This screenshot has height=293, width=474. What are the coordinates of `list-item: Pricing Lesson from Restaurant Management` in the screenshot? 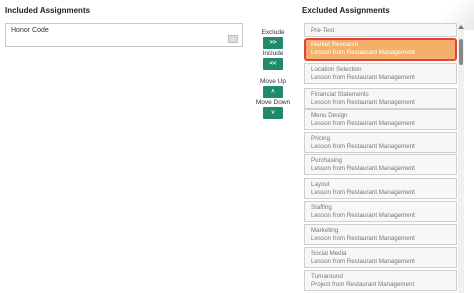 It's located at (380, 142).